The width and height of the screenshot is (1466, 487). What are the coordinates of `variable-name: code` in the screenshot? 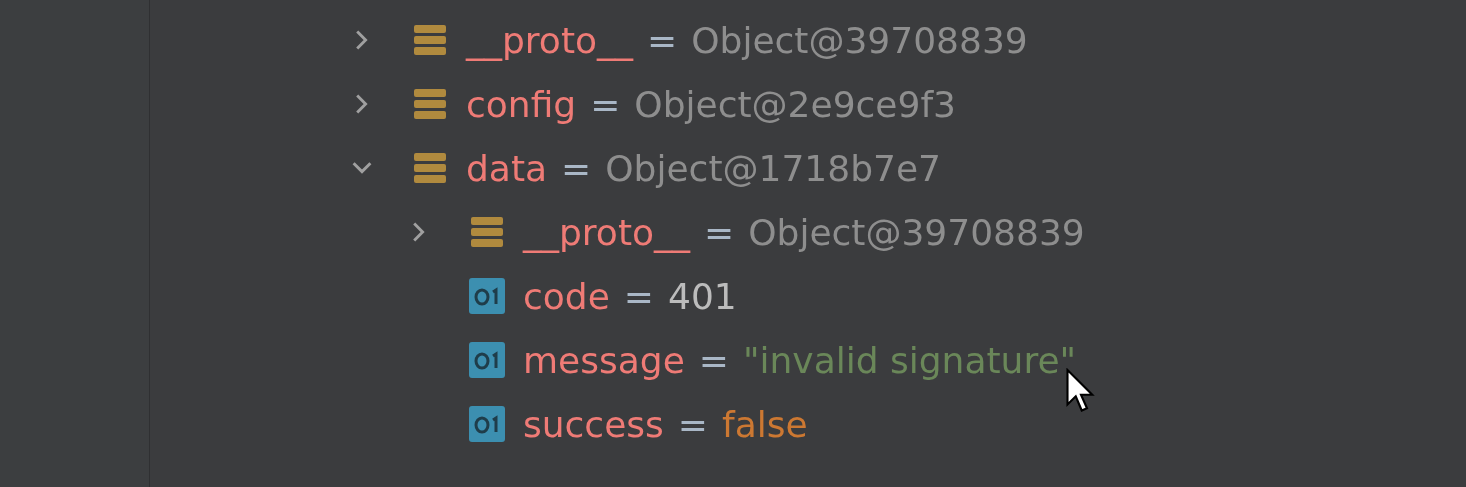 It's located at (566, 296).